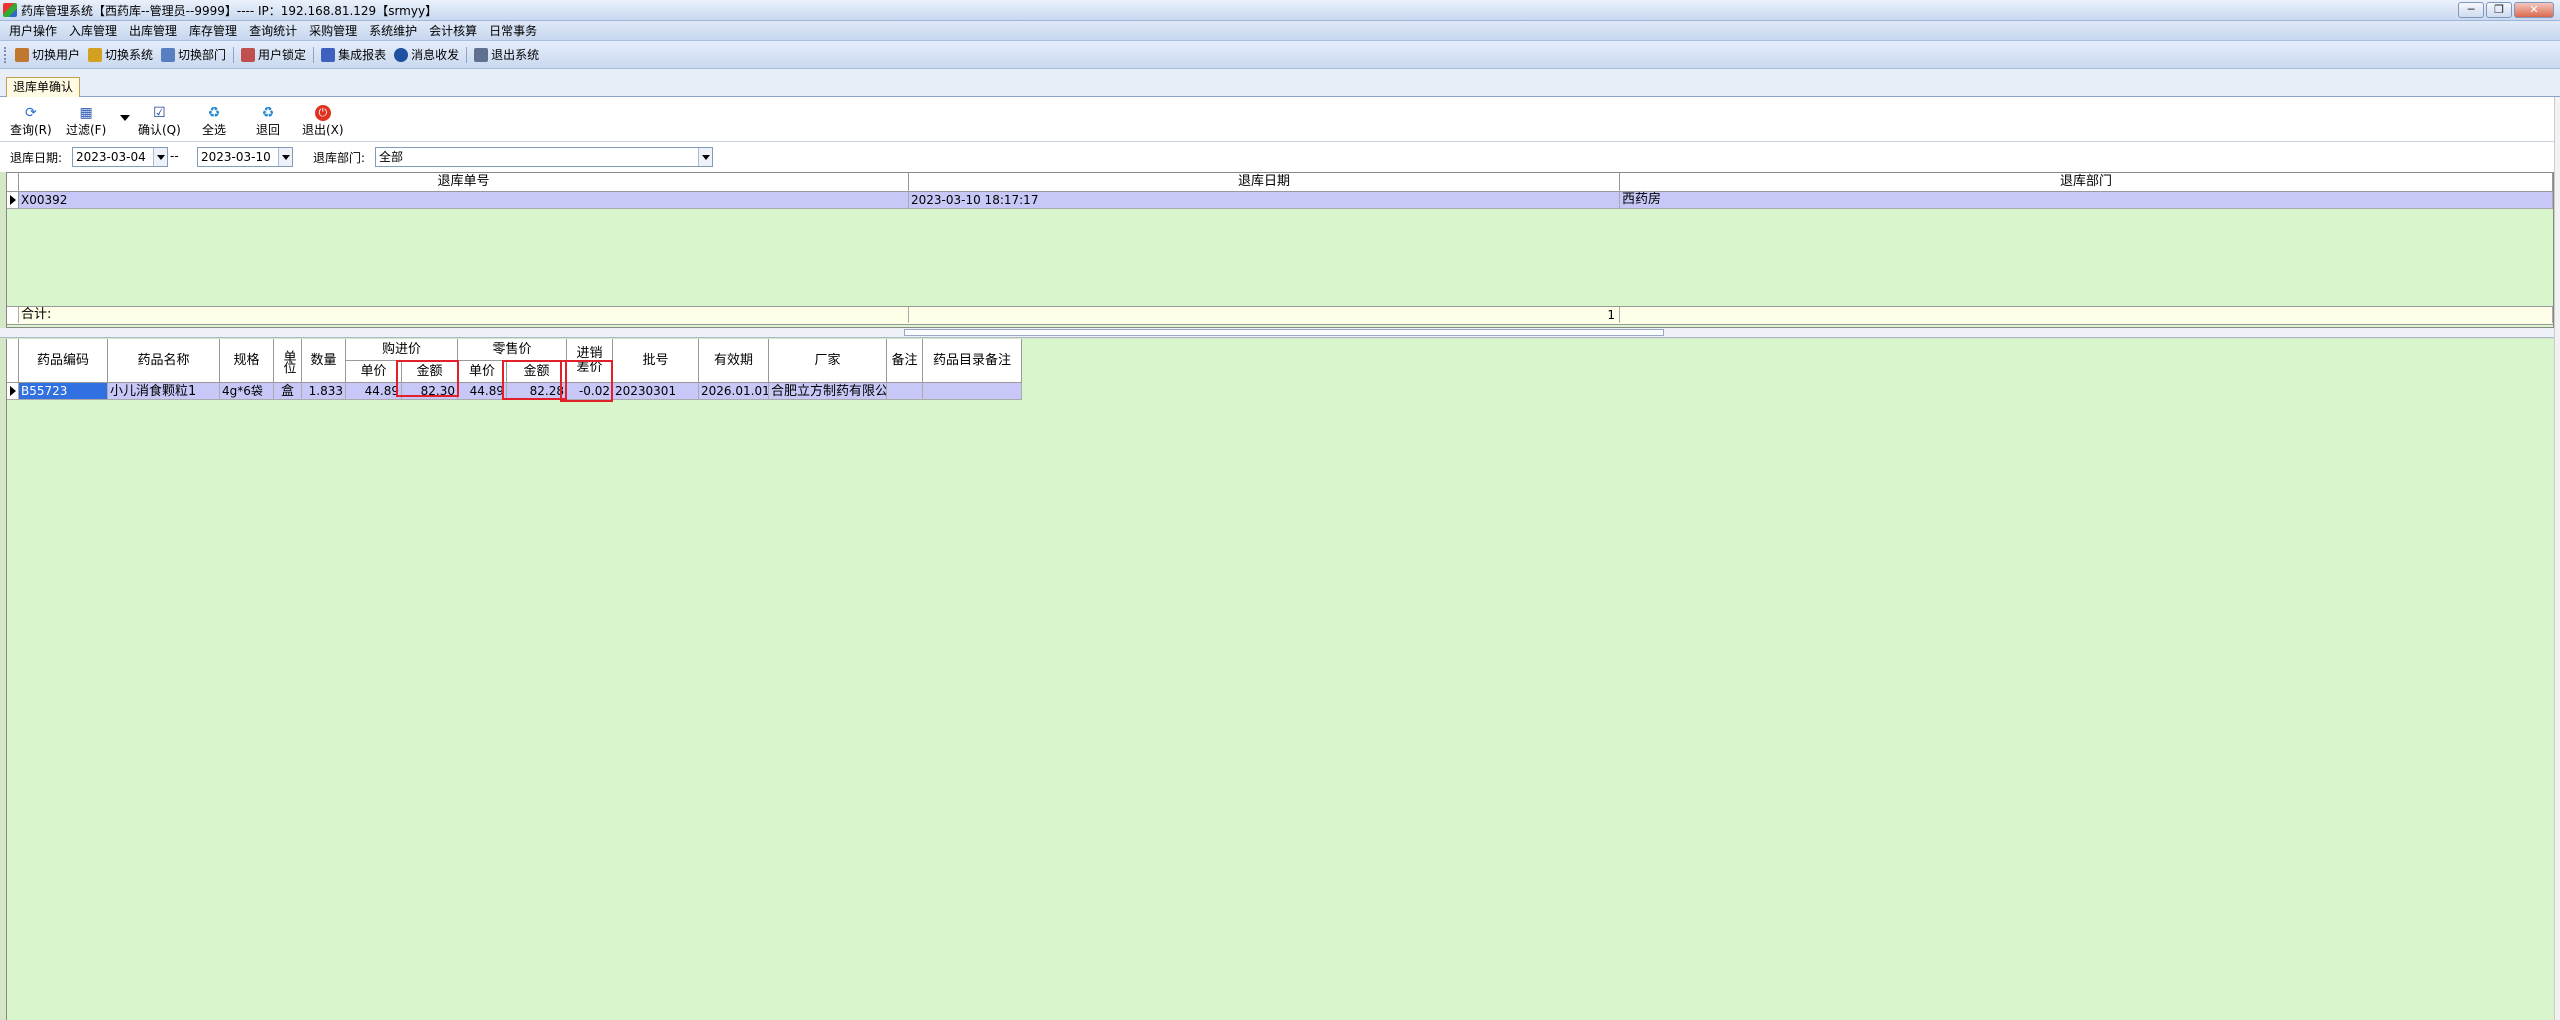 This screenshot has width=2560, height=1020. Describe the element at coordinates (374, 372) in the screenshot. I see `column-purchase-unit-price: 单价` at that location.